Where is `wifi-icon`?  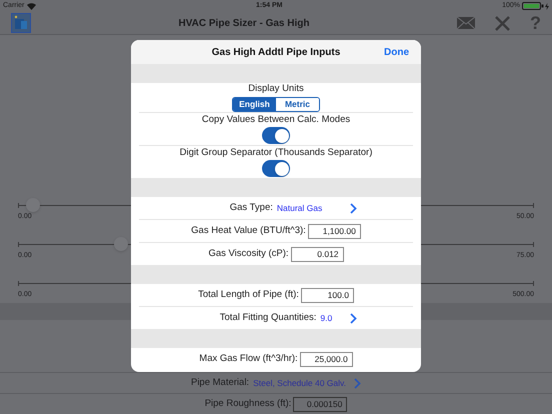
wifi-icon is located at coordinates (31, 6).